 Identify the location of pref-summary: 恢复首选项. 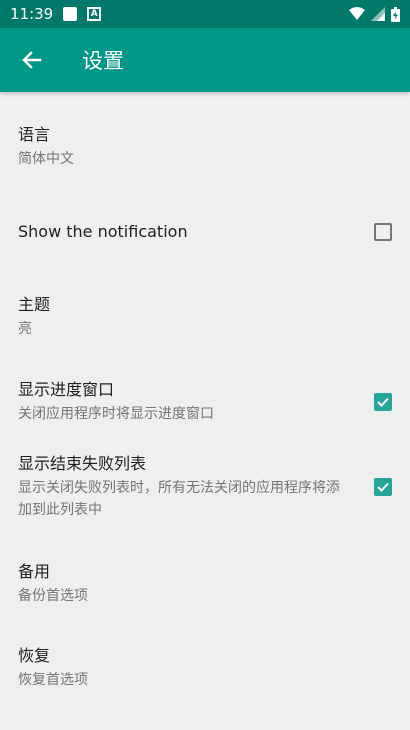
(53, 680).